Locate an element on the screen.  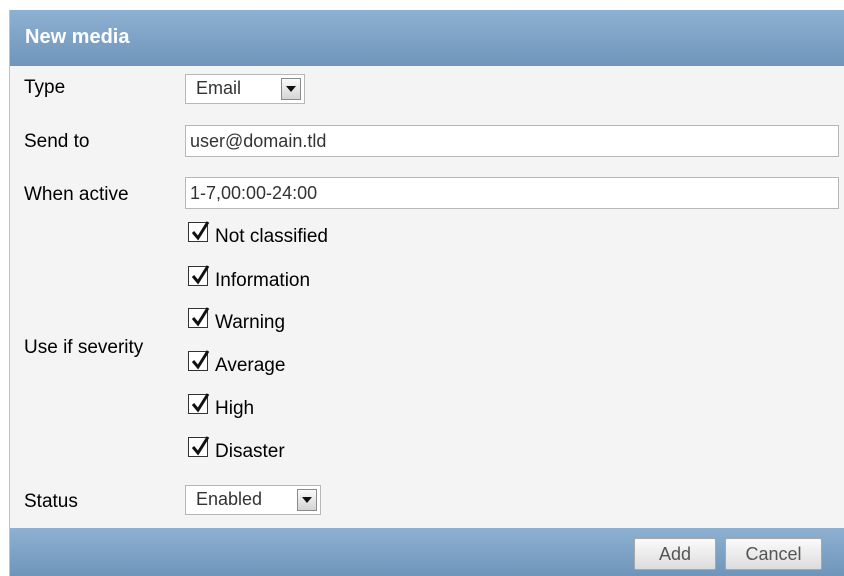
cancel-button: Cancel is located at coordinates (773, 554).